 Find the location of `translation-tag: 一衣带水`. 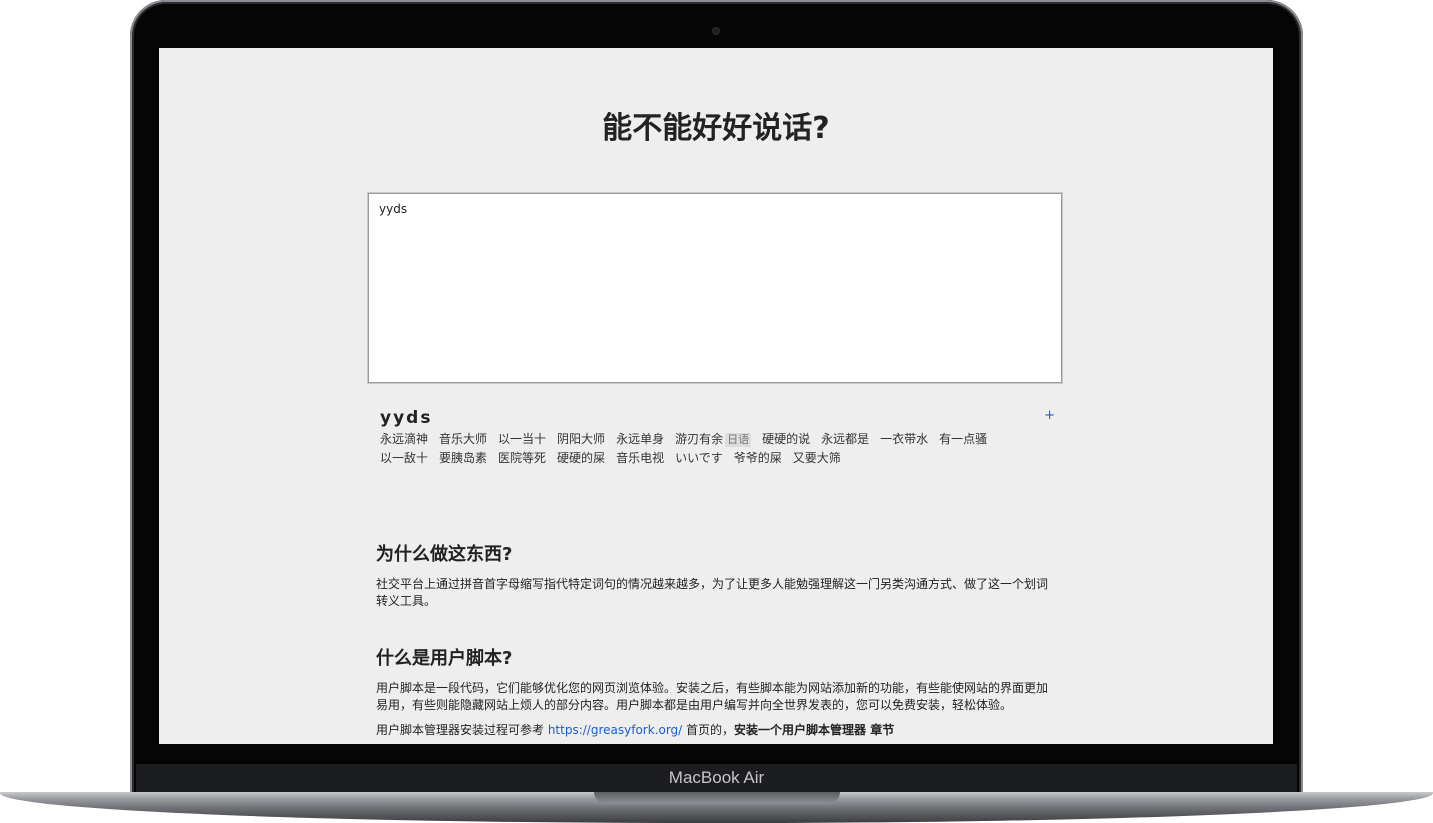

translation-tag: 一衣带水 is located at coordinates (904, 439).